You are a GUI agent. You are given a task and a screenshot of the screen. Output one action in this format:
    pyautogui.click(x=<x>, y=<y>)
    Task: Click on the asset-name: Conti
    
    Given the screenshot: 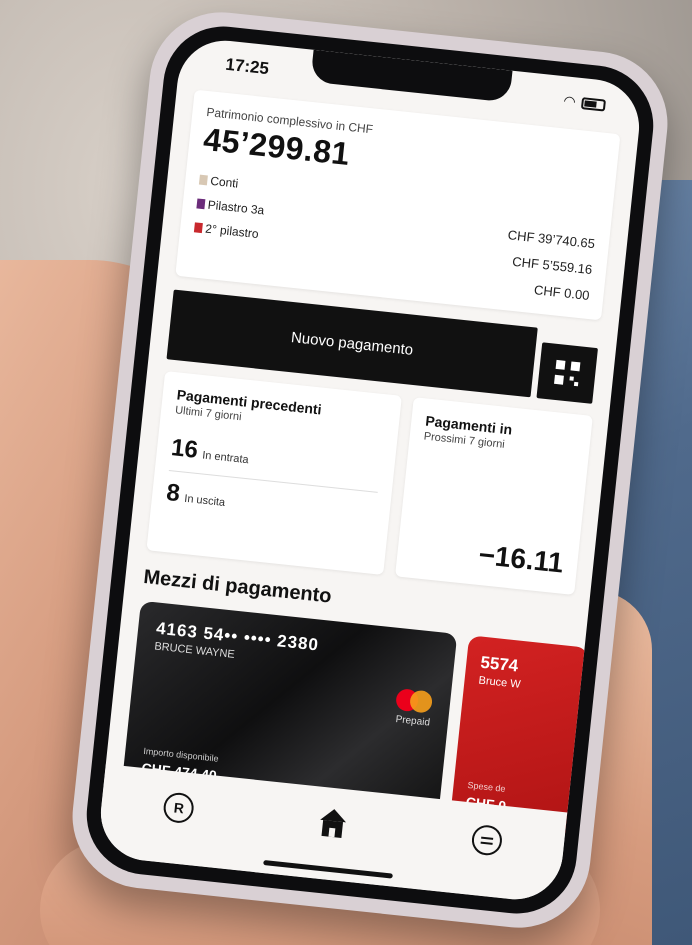 What is the action you would take?
    pyautogui.click(x=224, y=182)
    